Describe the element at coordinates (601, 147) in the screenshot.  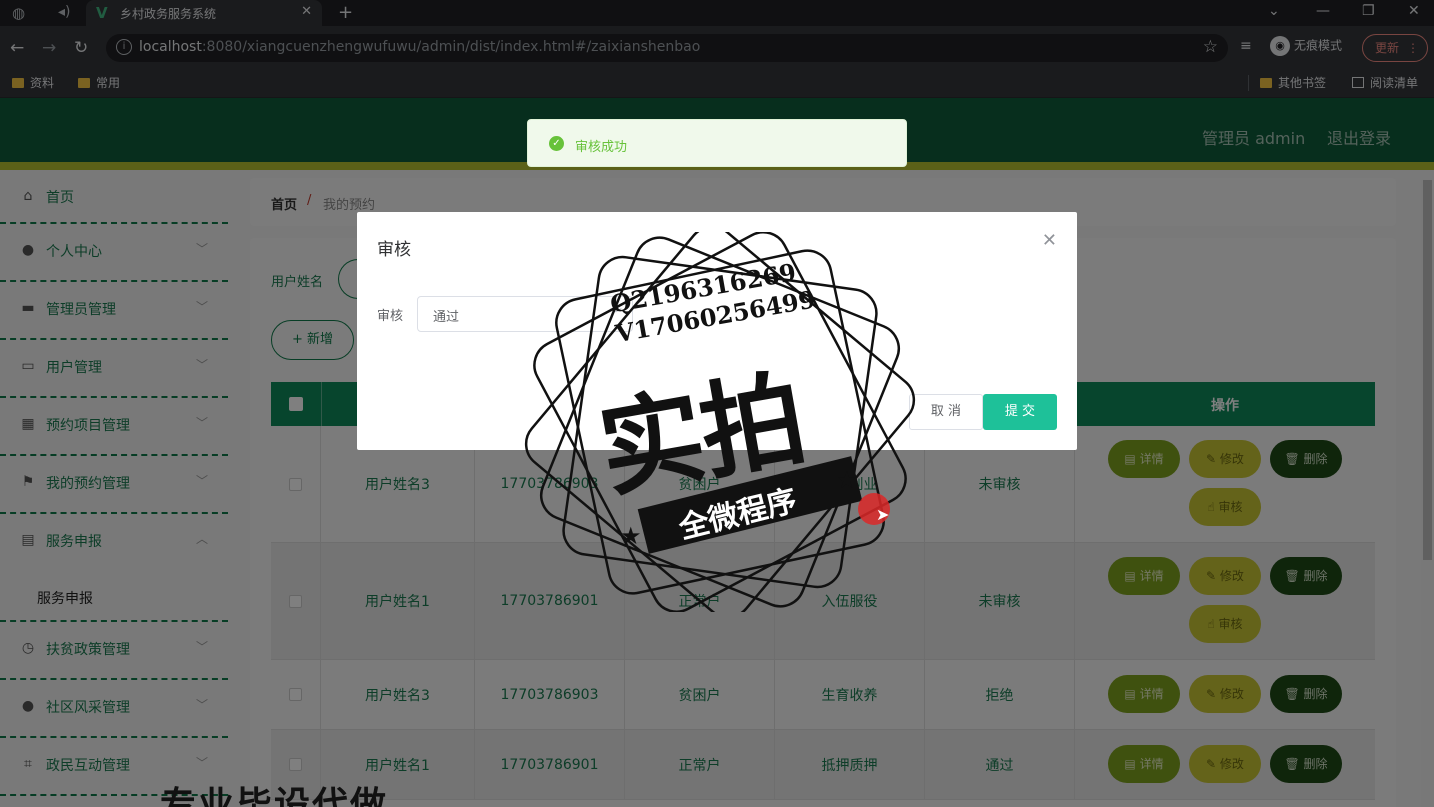
I see `toast-message: 审核成功` at that location.